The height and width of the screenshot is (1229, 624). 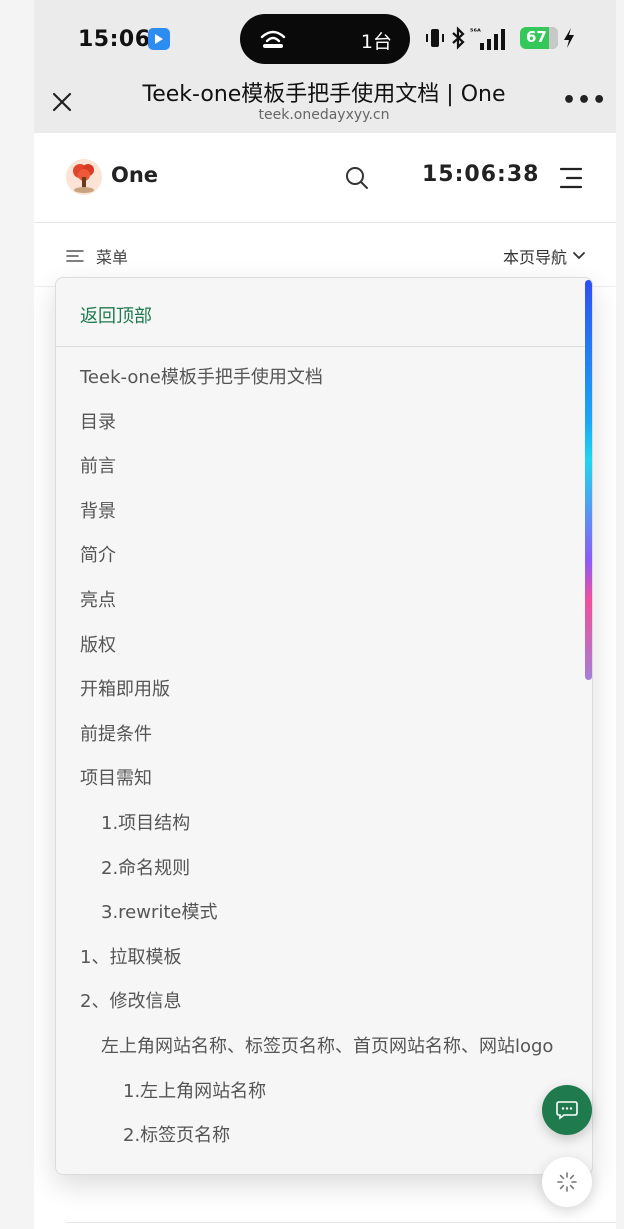 What do you see at coordinates (321, 519) in the screenshot?
I see `outline-item: 背景` at bounding box center [321, 519].